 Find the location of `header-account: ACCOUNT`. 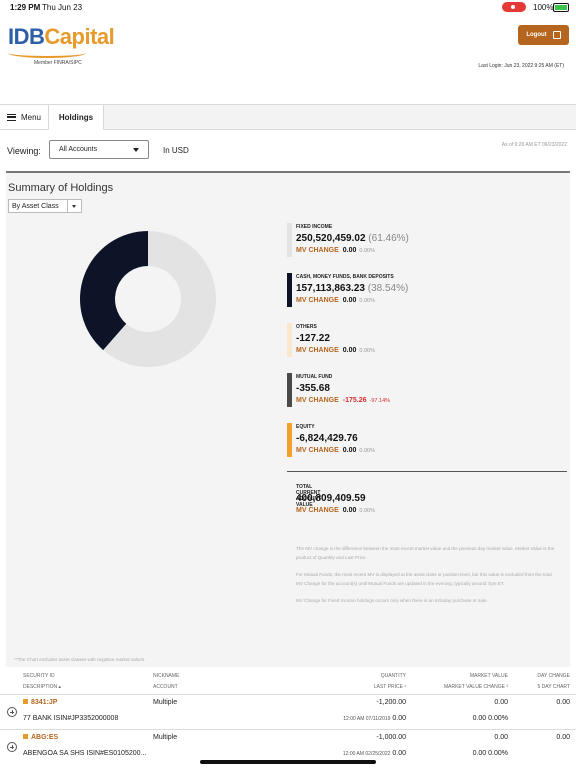

header-account: ACCOUNT is located at coordinates (165, 687).